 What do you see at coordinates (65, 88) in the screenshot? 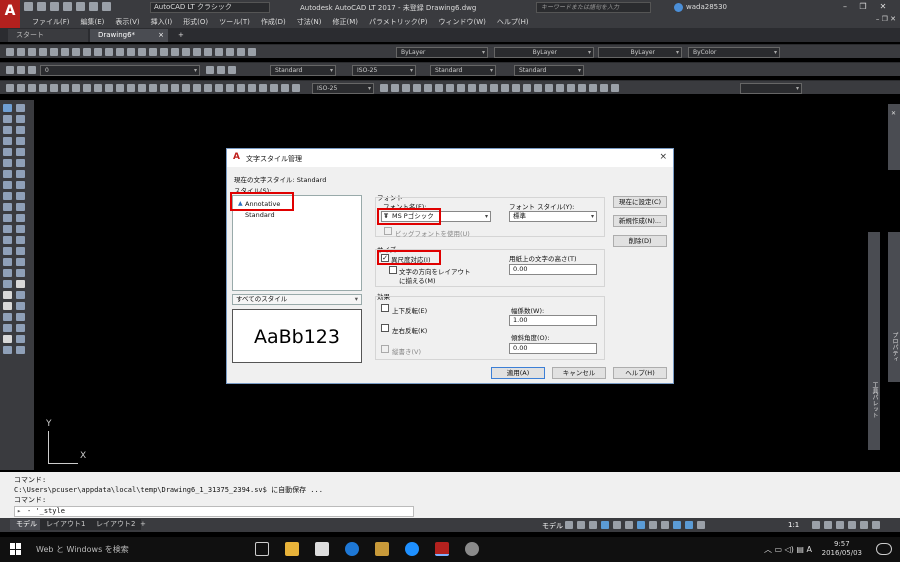
I see `arc-icon` at bounding box center [65, 88].